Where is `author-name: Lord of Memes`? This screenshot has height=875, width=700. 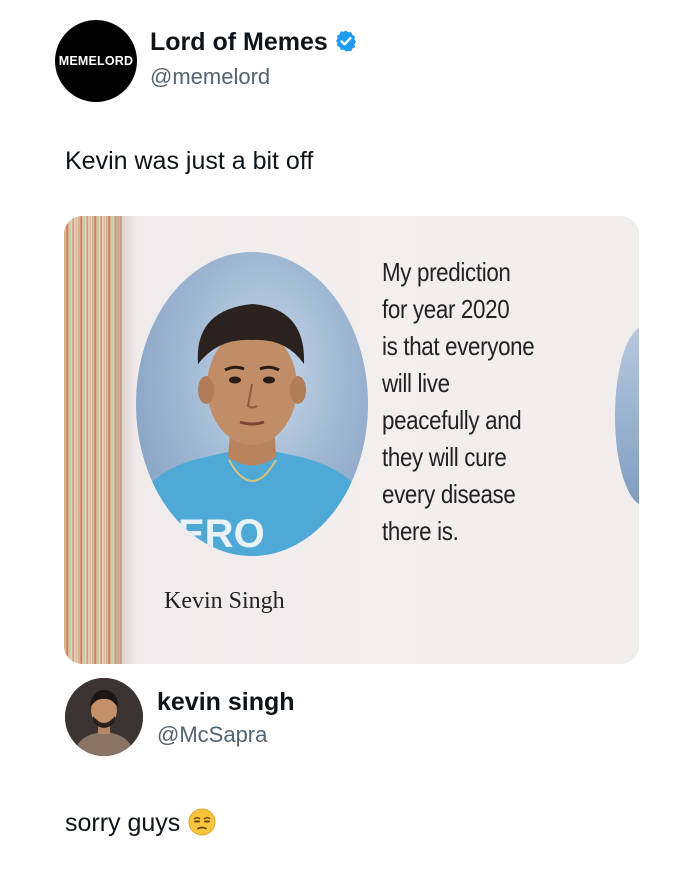 author-name: Lord of Memes is located at coordinates (254, 44).